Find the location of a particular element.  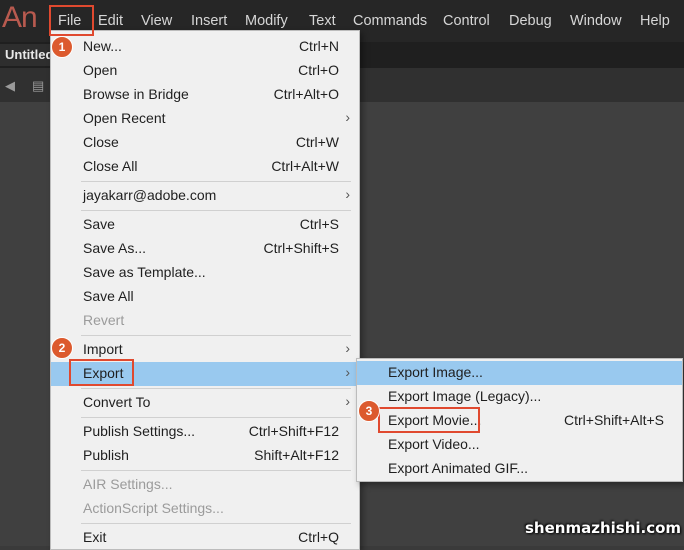

menu-item-convert-to: Convert To › is located at coordinates (205, 403).